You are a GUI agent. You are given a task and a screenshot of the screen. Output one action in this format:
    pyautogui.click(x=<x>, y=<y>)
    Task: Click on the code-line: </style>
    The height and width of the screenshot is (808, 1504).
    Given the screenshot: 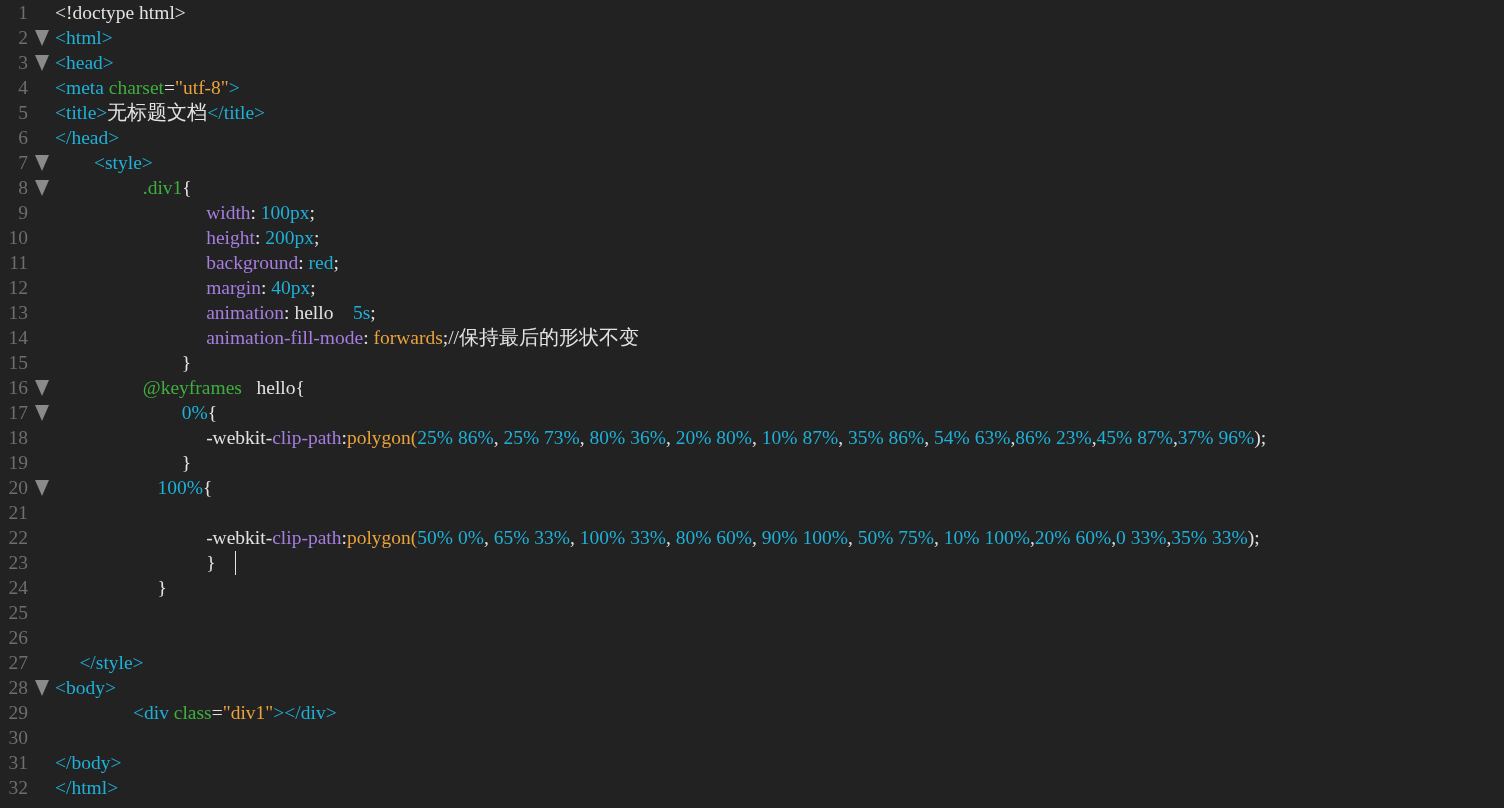 What is the action you would take?
    pyautogui.click(x=111, y=662)
    